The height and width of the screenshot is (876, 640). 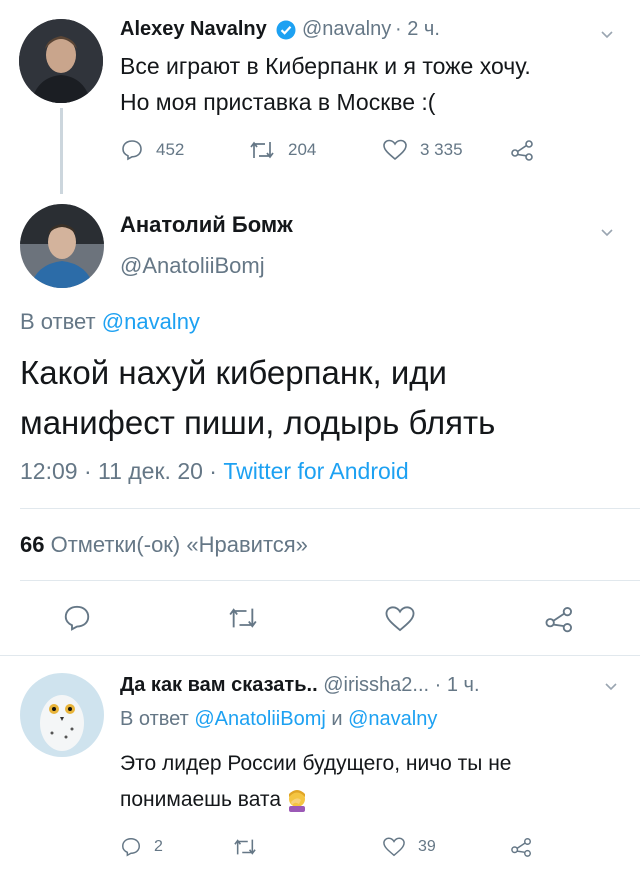 What do you see at coordinates (61, 61) in the screenshot?
I see `avatar-navalny` at bounding box center [61, 61].